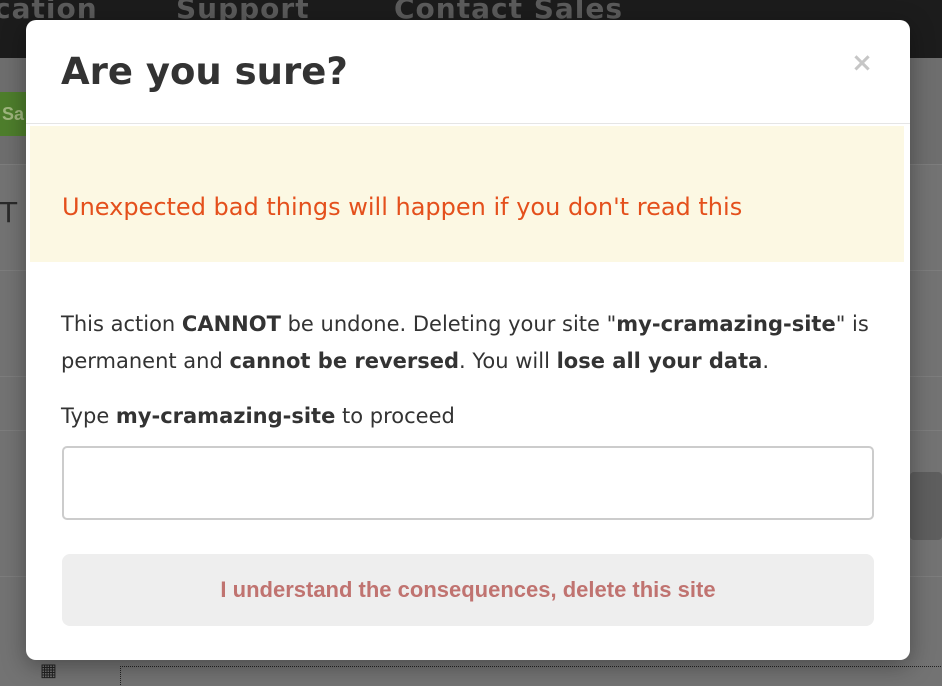 This screenshot has height=686, width=942. What do you see at coordinates (862, 63) in the screenshot?
I see `close-icon: ×` at bounding box center [862, 63].